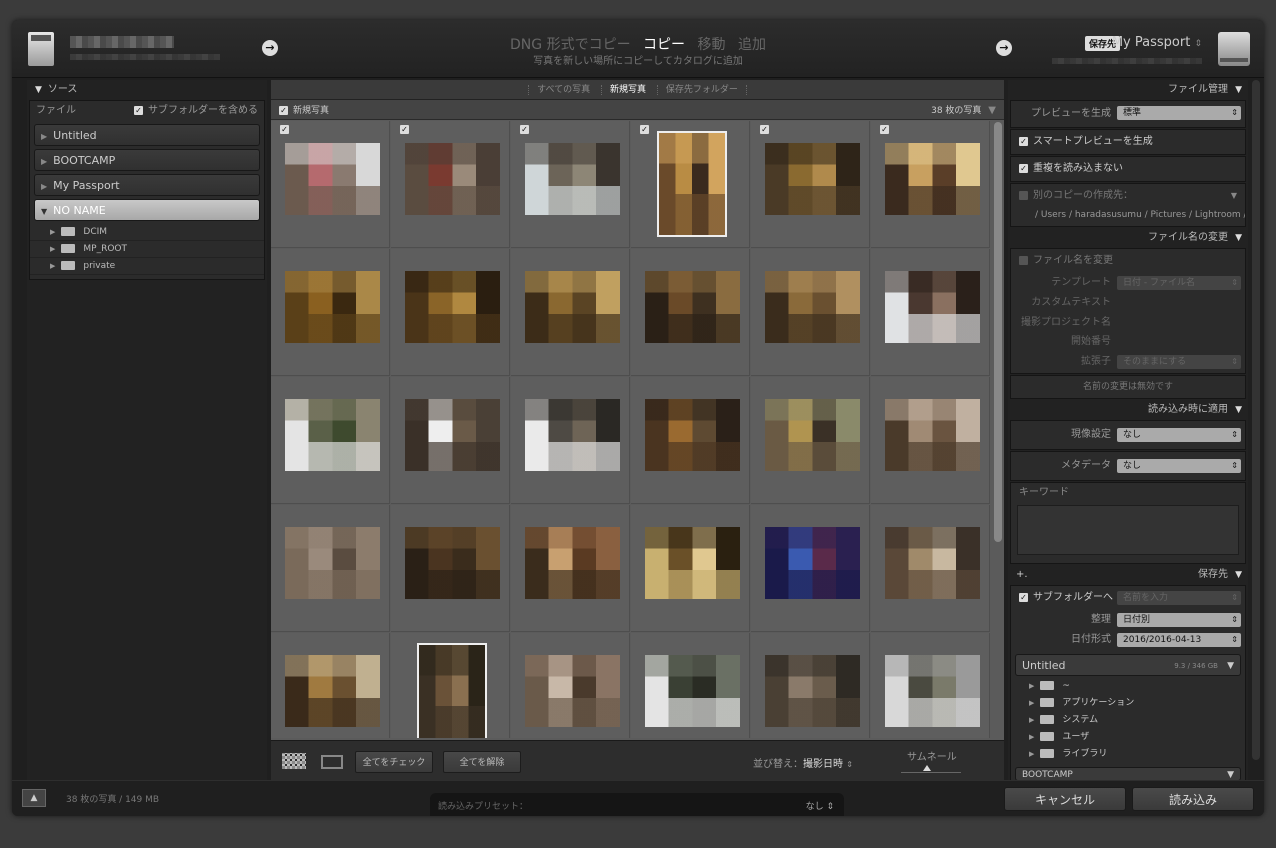 This screenshot has height=848, width=1276. I want to click on extension-select: そのままにする, so click(1179, 362).